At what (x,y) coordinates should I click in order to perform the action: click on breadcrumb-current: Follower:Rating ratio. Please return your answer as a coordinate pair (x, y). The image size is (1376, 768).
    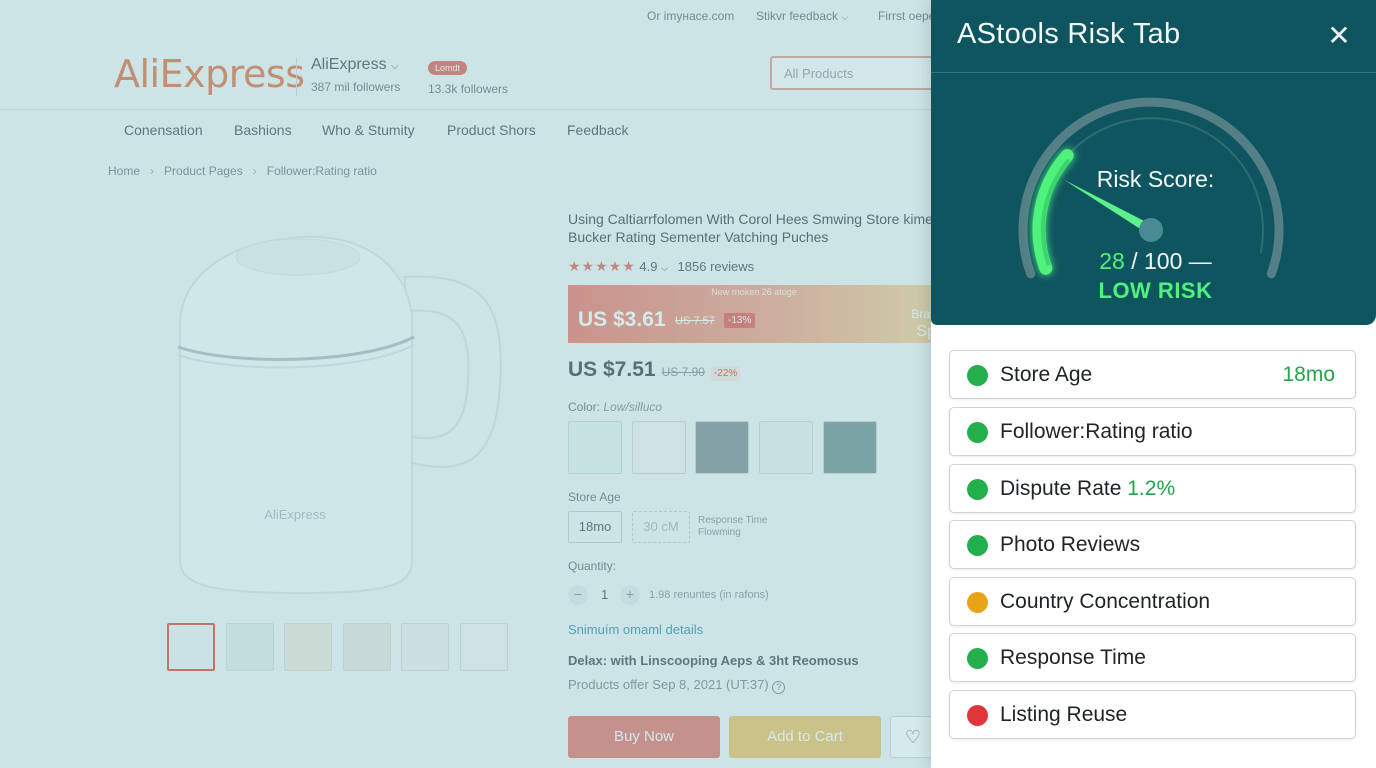
    Looking at the image, I should click on (321, 171).